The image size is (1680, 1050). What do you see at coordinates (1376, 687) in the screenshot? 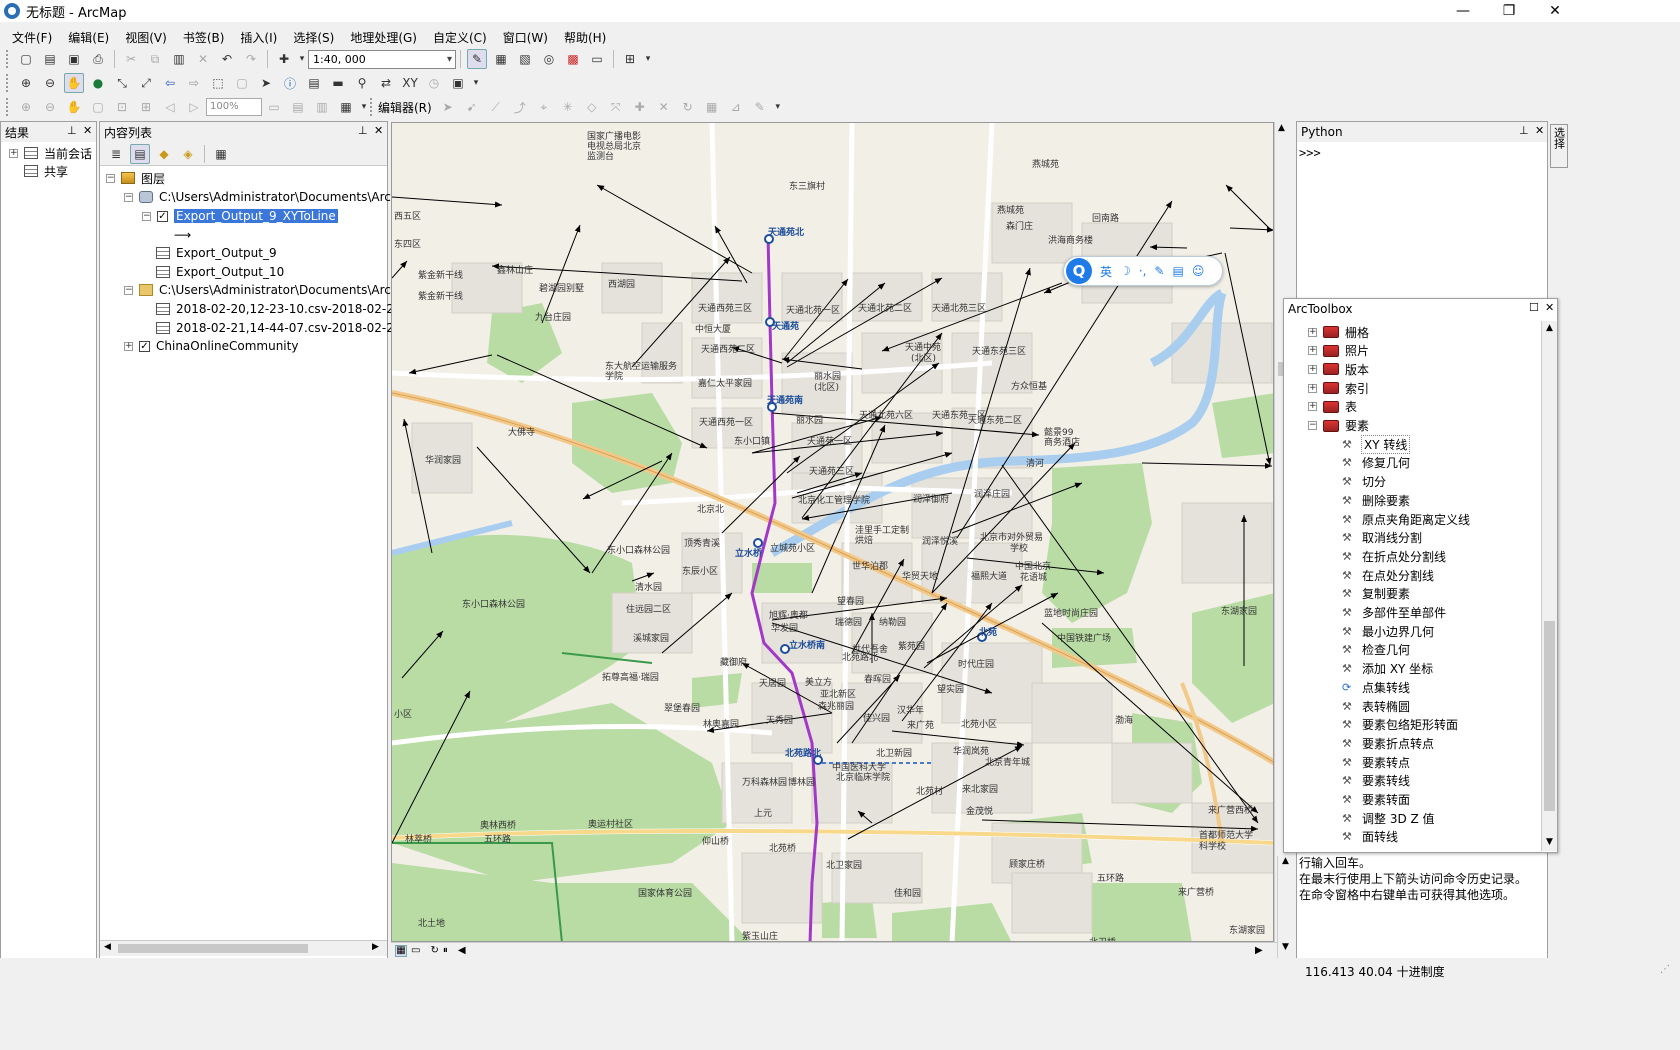
I see `tool-row: ⟳ 点集转线` at bounding box center [1376, 687].